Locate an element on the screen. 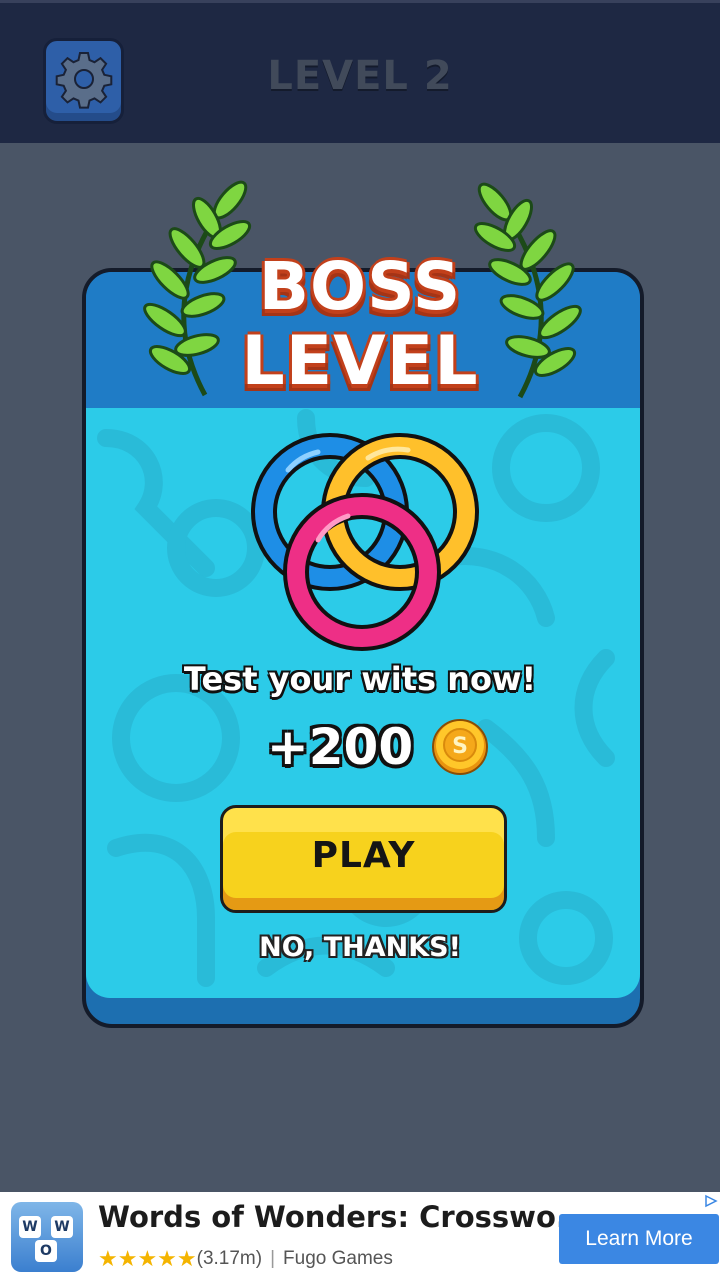 Image resolution: width=720 pixels, height=1280 pixels. reward: +200 S is located at coordinates (360, 747).